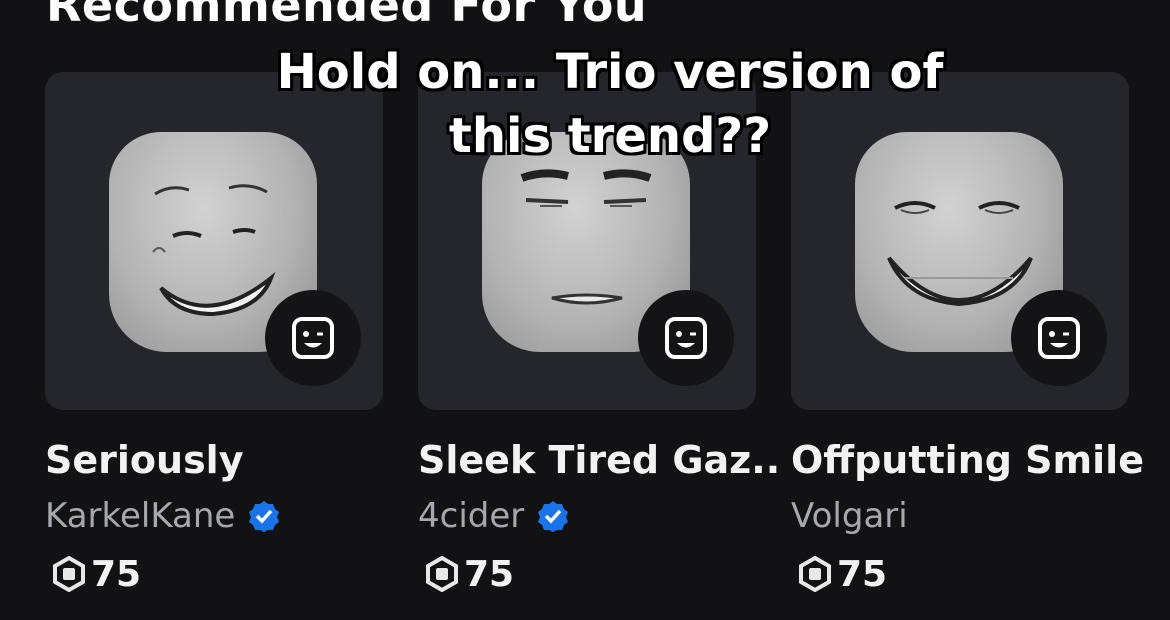  I want to click on section-title: Recommended For You, so click(347, 16).